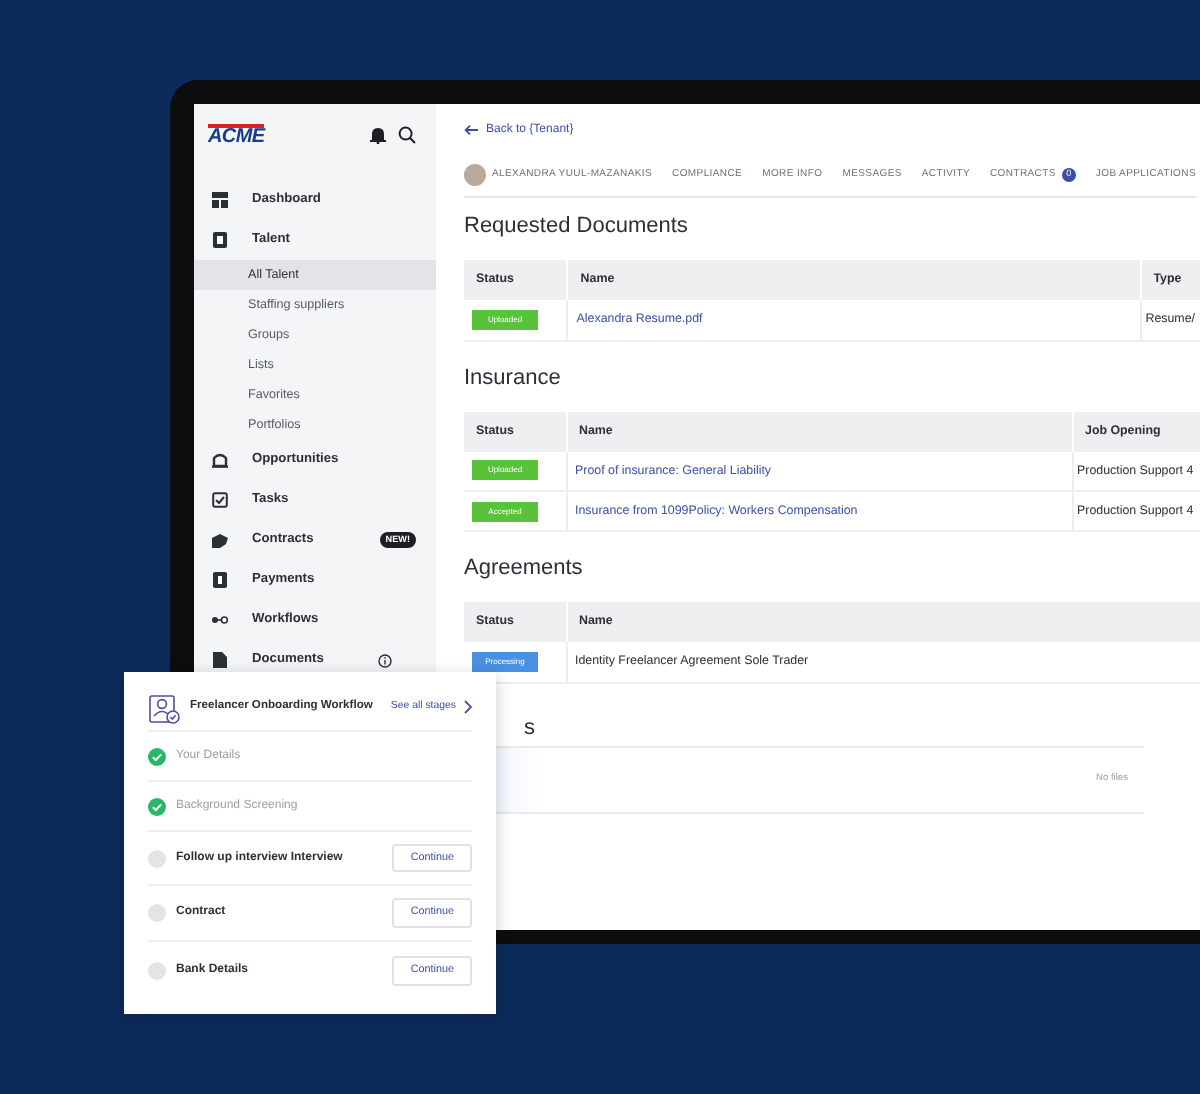 This screenshot has width=1200, height=1094. I want to click on section-heading: Insurance, so click(513, 378).